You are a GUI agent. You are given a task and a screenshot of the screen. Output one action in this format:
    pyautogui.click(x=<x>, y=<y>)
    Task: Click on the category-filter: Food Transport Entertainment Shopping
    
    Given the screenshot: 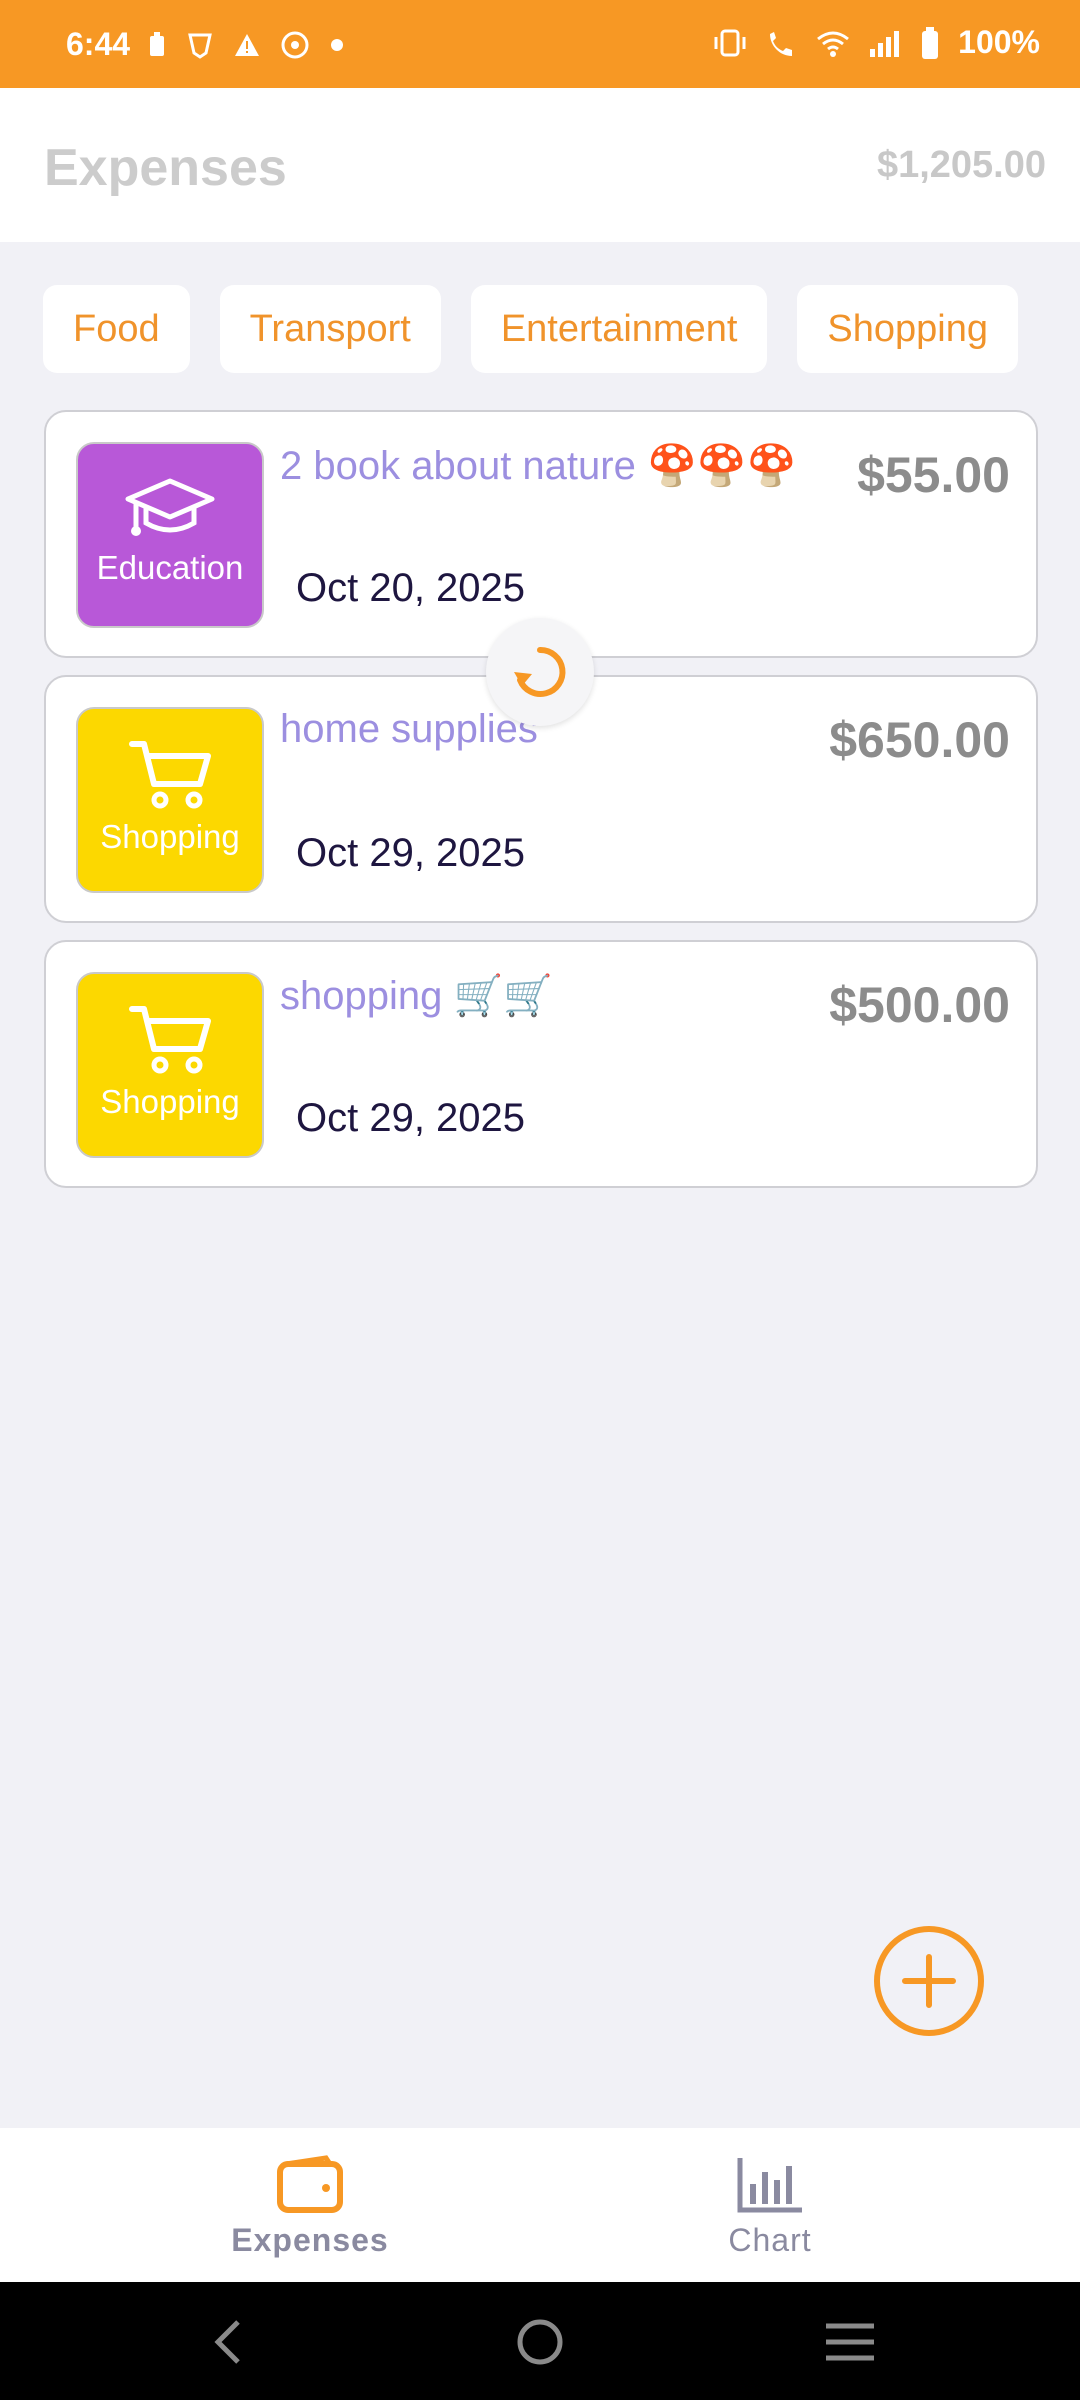 What is the action you would take?
    pyautogui.click(x=530, y=329)
    